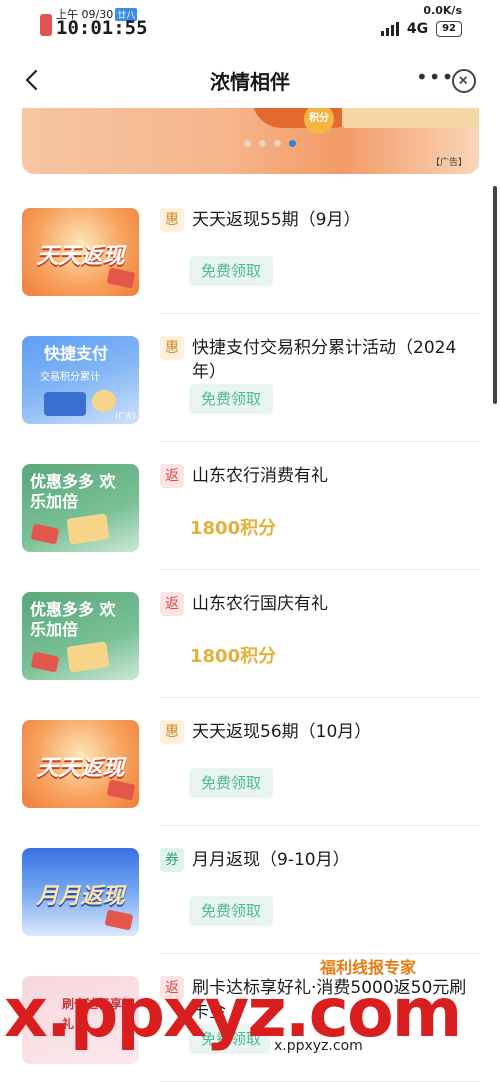 This screenshot has height=1082, width=500. Describe the element at coordinates (448, 163) in the screenshot. I see `ad-label: 【广告】` at that location.